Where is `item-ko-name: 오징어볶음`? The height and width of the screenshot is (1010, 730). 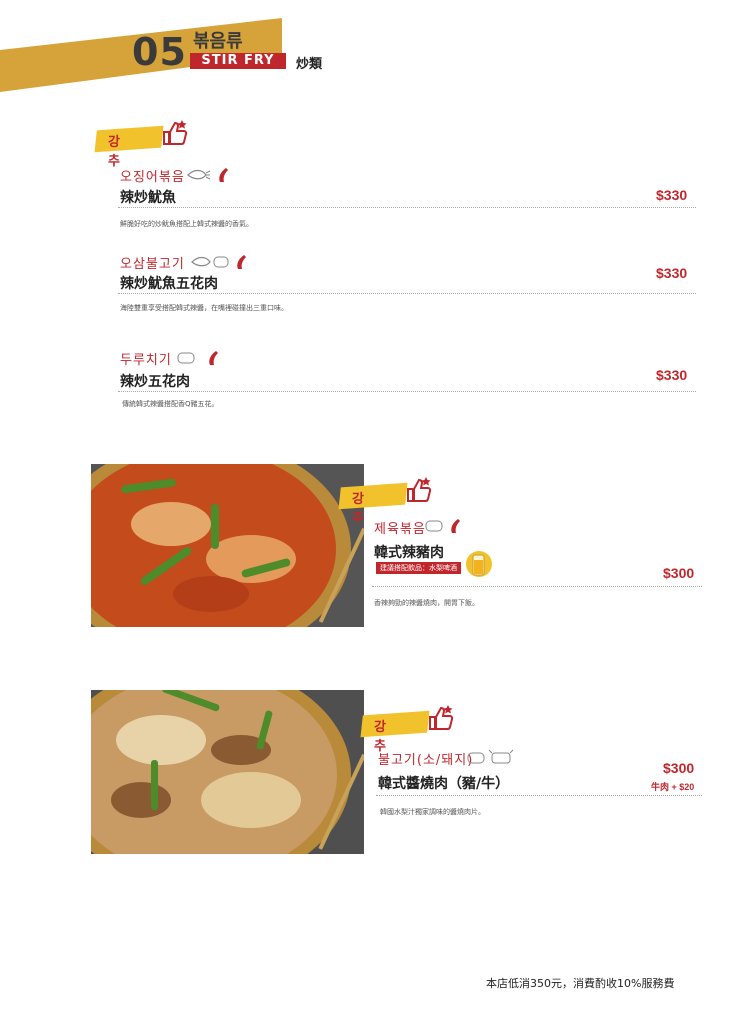
item-ko-name: 오징어볶음 is located at coordinates (152, 177).